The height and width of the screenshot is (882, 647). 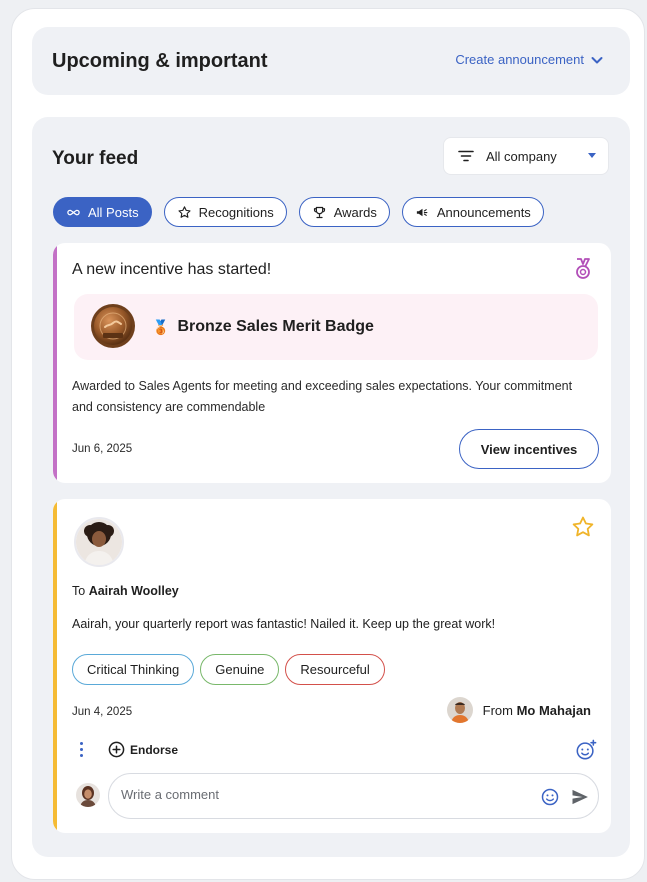 I want to click on incentive-date: Jun 6, 2025, so click(x=102, y=449).